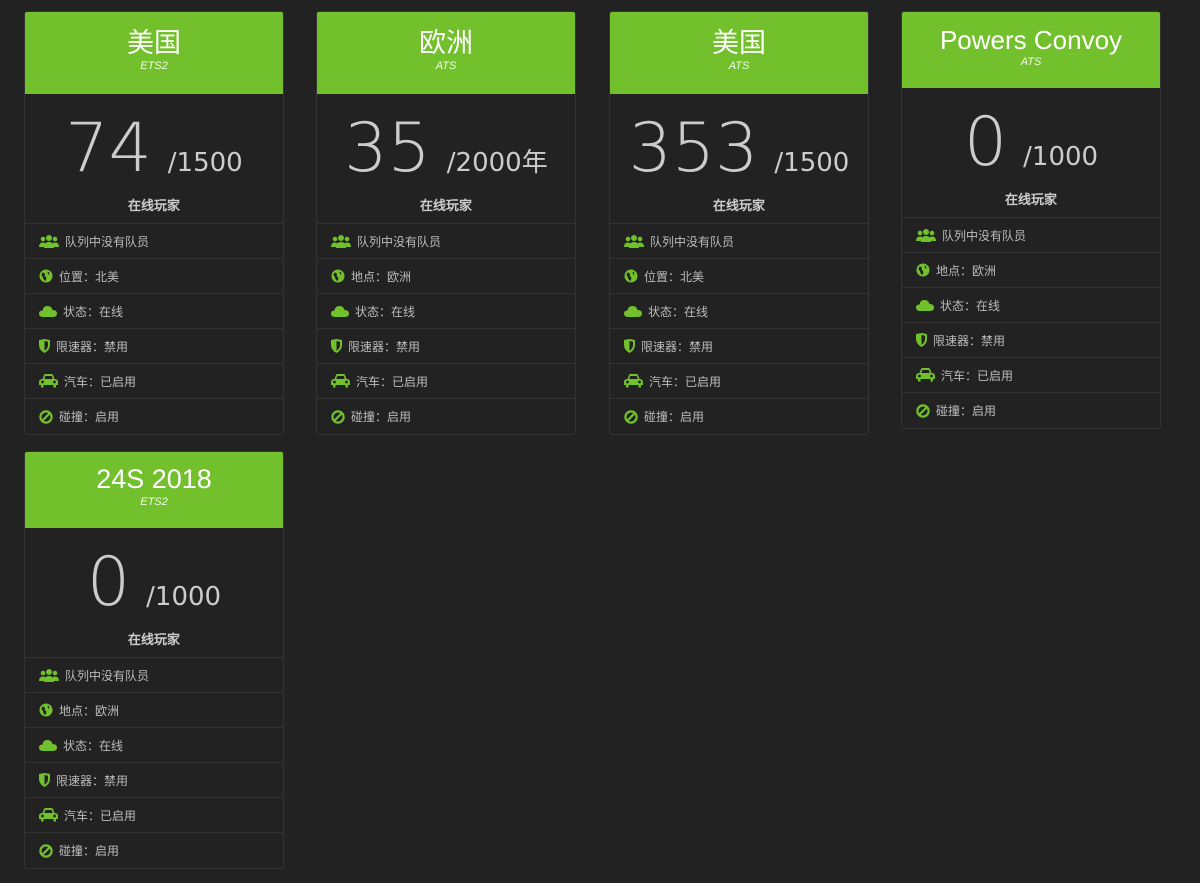 The image size is (1200, 883). I want to click on server-card-header: 欧洲 ATS, so click(446, 53).